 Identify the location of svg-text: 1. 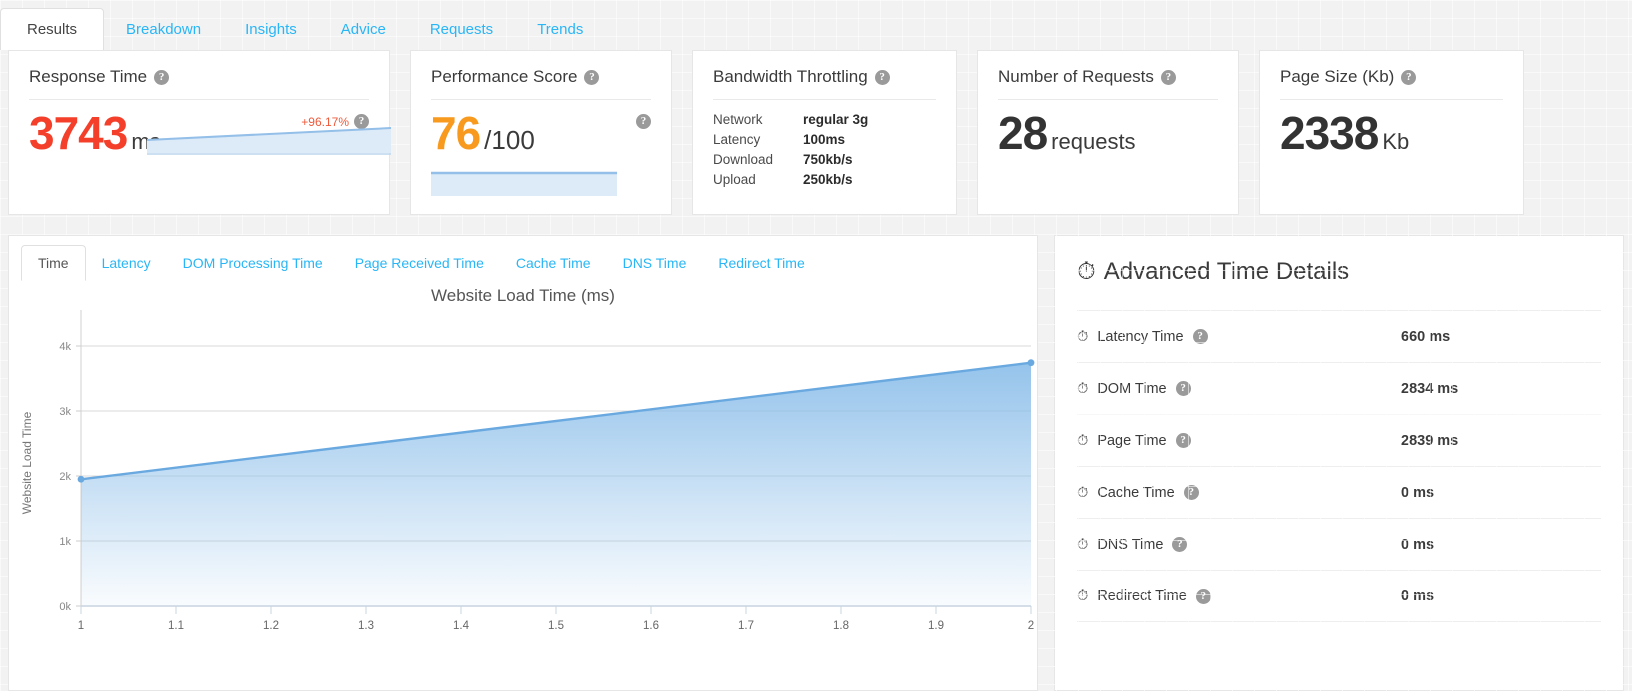
(81, 626).